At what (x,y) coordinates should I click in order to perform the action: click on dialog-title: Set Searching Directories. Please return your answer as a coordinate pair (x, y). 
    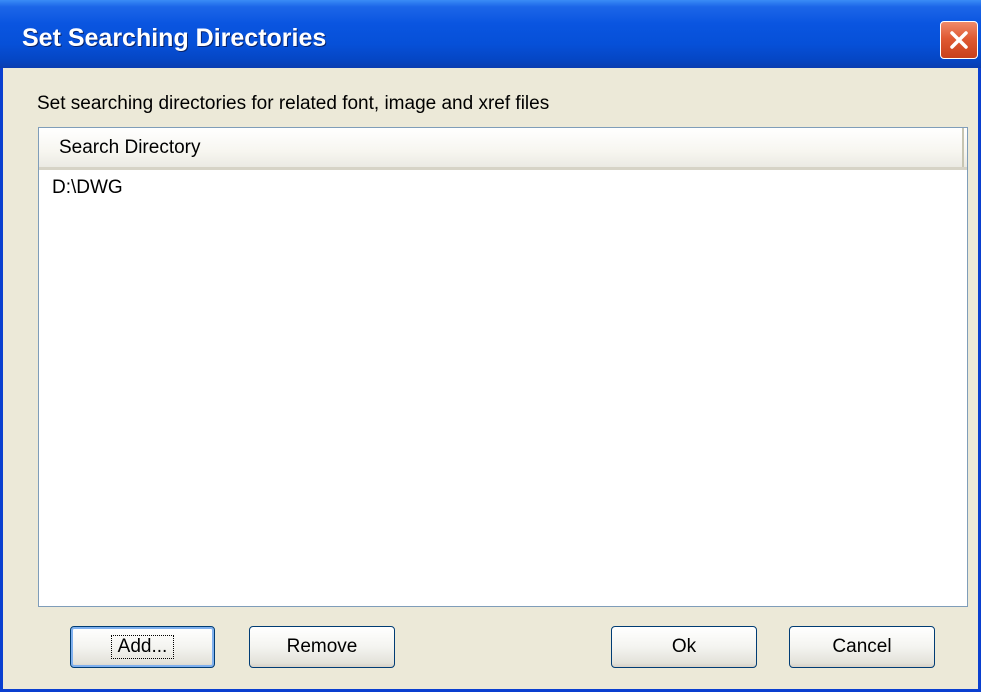
    Looking at the image, I should click on (174, 38).